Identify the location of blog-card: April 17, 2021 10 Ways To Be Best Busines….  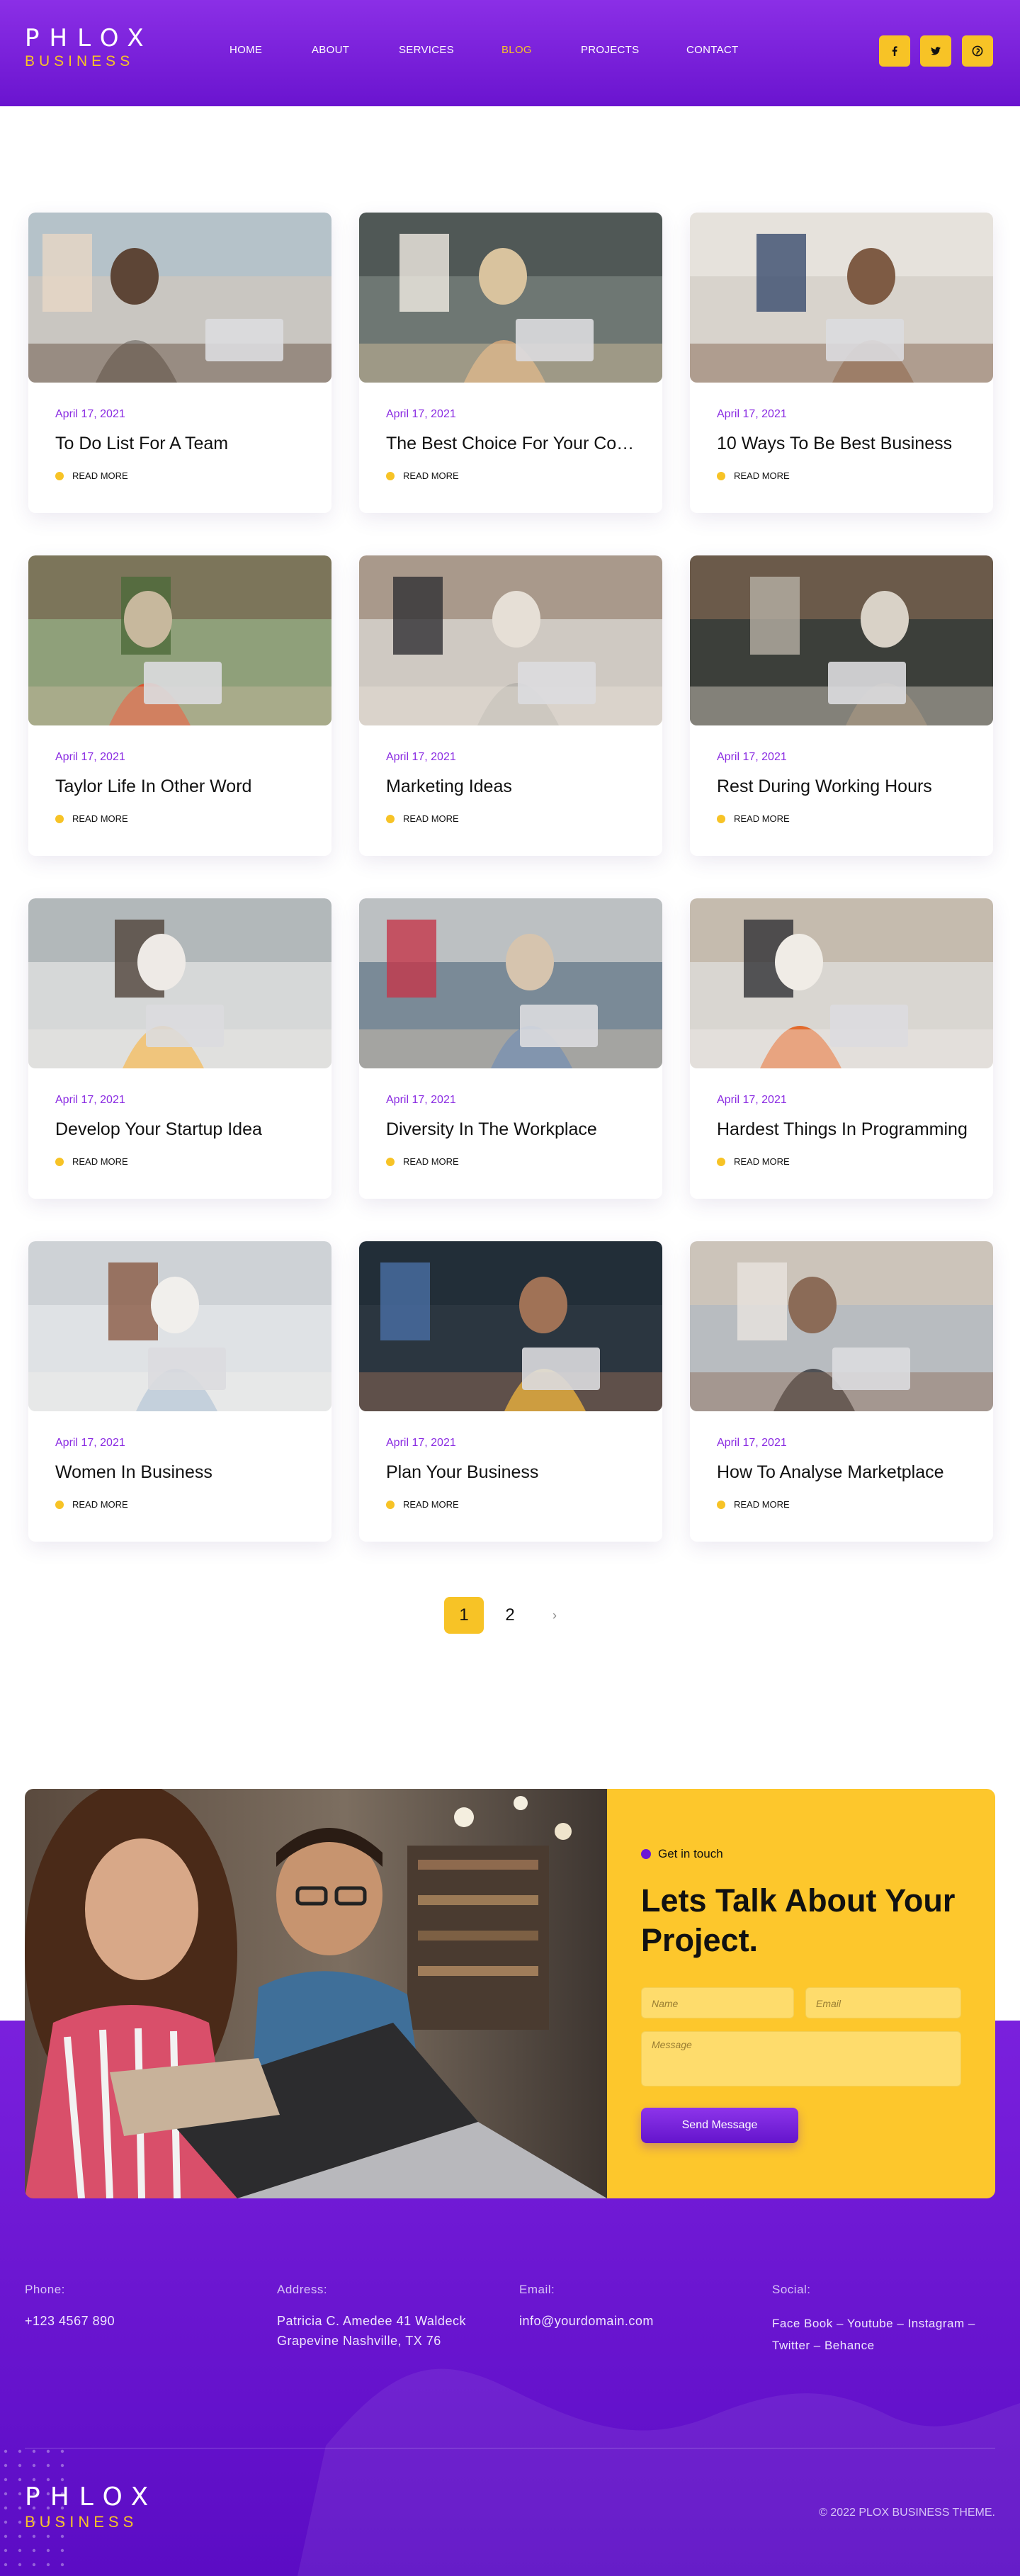
(841, 363).